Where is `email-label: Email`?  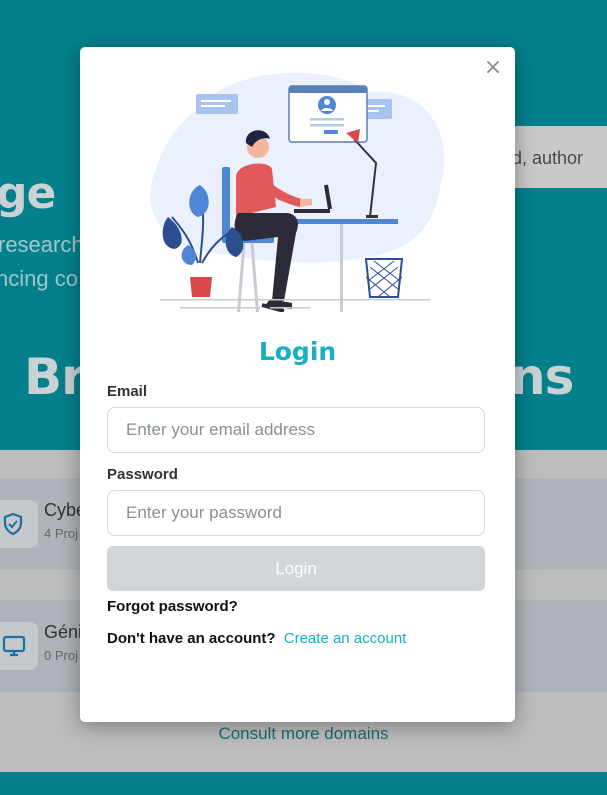
email-label: Email is located at coordinates (127, 391).